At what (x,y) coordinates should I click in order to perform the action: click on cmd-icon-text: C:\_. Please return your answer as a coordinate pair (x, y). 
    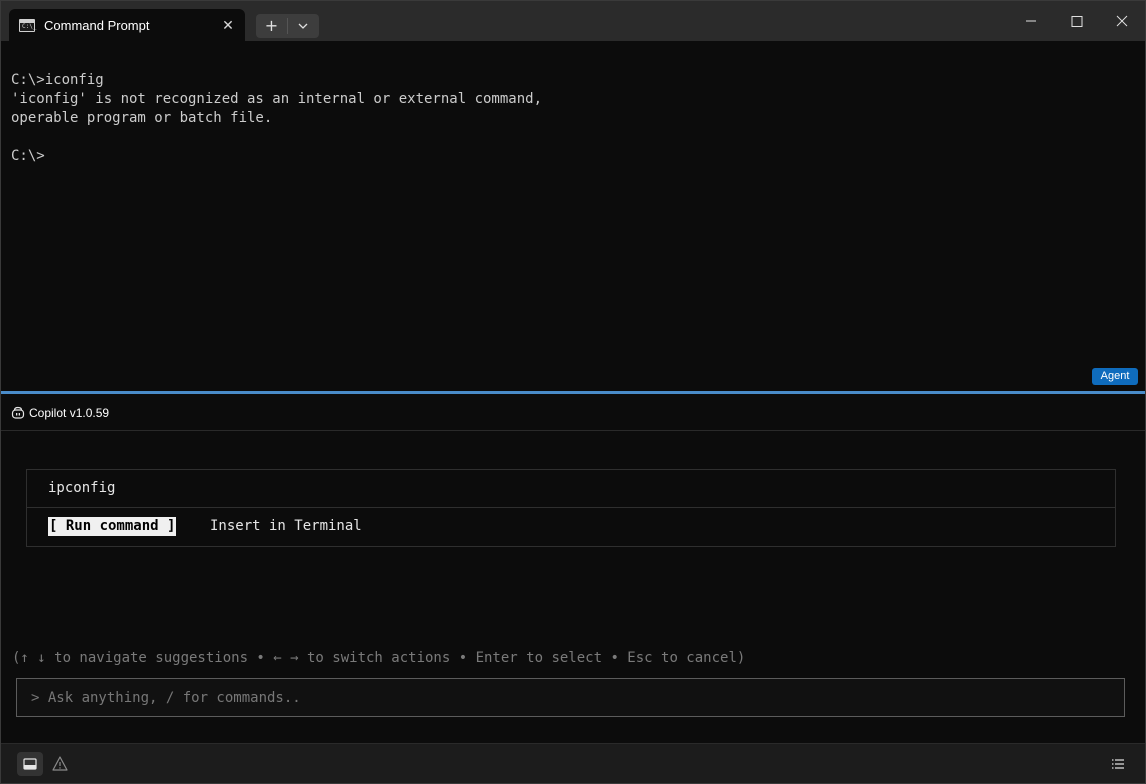
    Looking at the image, I should click on (29, 26).